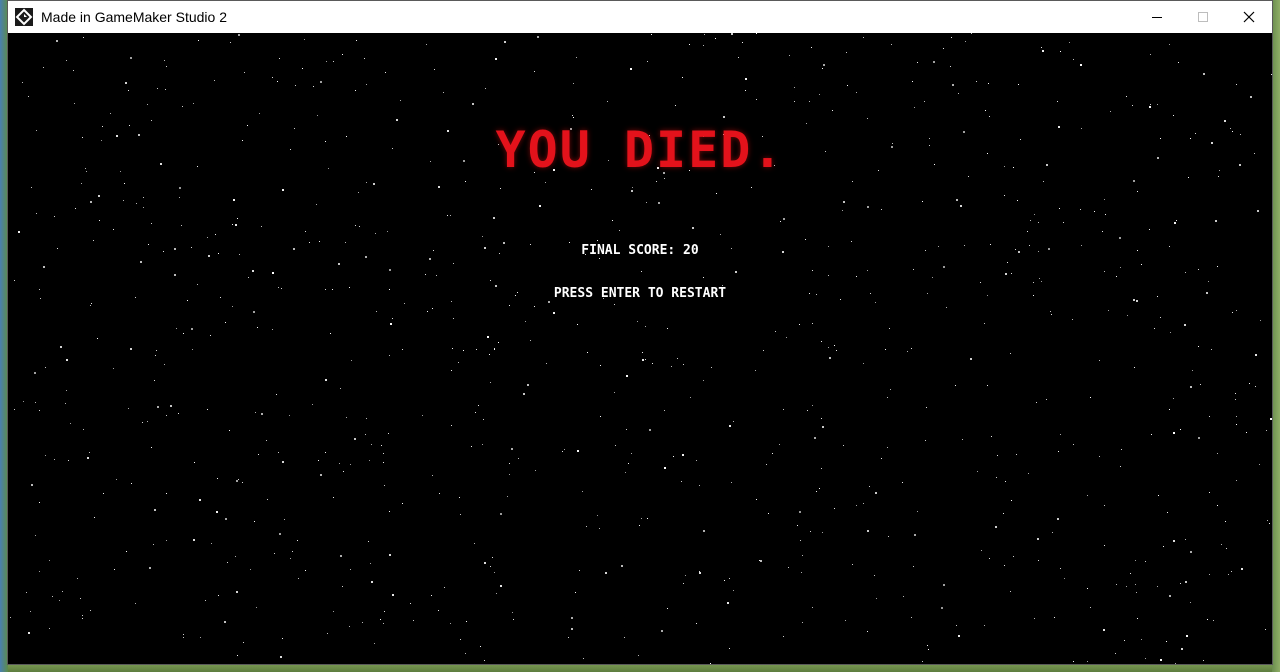 The height and width of the screenshot is (672, 1280). Describe the element at coordinates (640, 17) in the screenshot. I see `title-bar: Made in GameMaker Studio 2` at that location.